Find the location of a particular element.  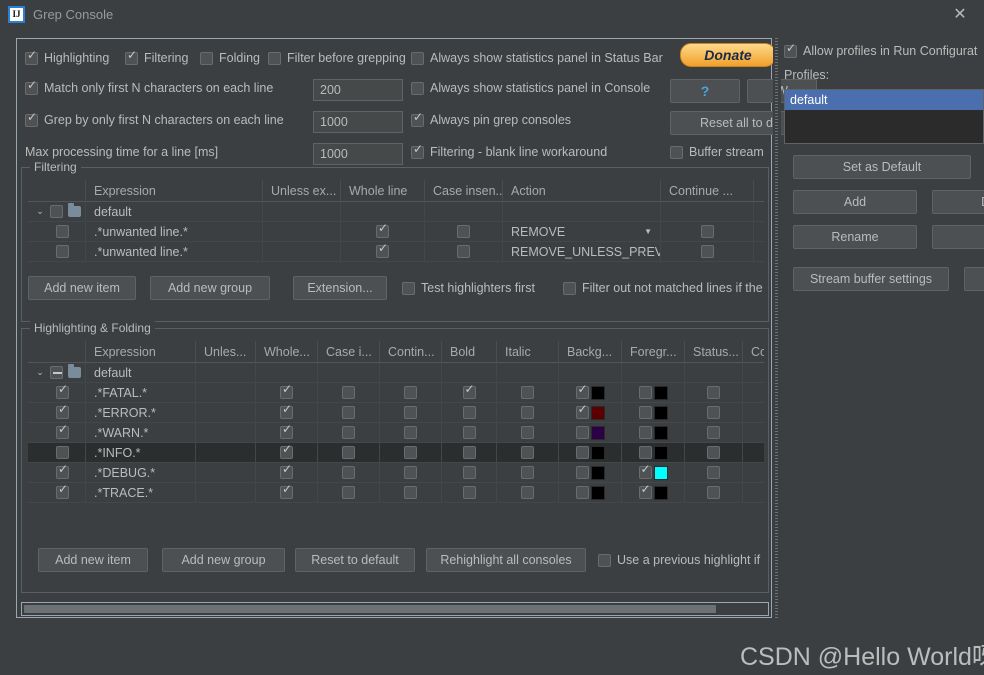

filtering-action-cell: REMOVE_UNLESS_PREVIO...▼ is located at coordinates (582, 251).